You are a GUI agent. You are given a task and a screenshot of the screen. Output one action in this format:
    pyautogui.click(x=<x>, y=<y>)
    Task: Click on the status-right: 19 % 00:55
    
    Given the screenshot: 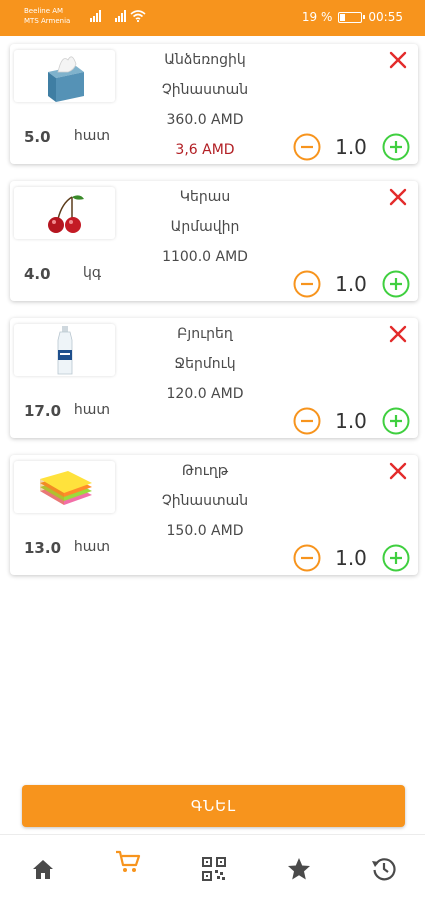 What is the action you would take?
    pyautogui.click(x=352, y=17)
    